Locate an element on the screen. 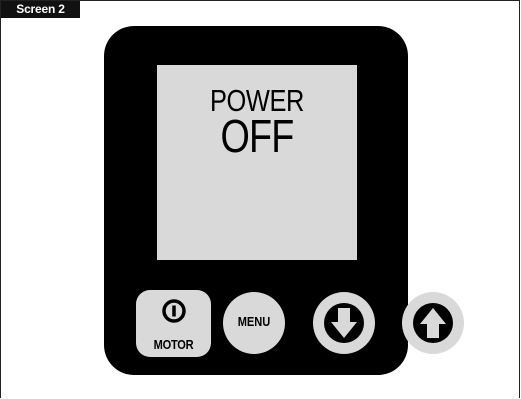  motor-button-label: MOTOR is located at coordinates (173, 344).